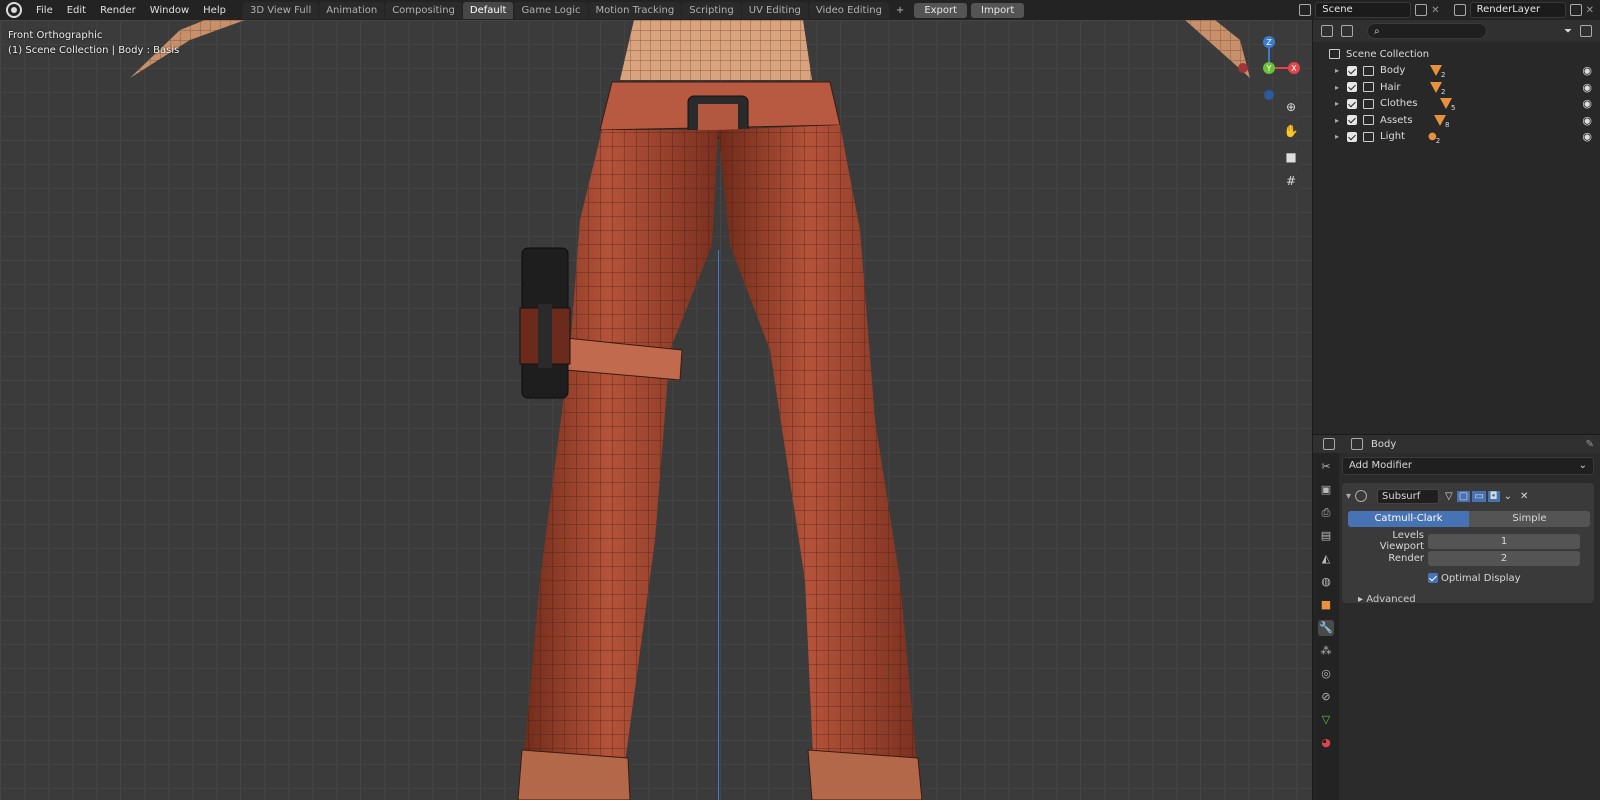  What do you see at coordinates (1464, 104) in the screenshot?
I see `outliner-row-clothes: ▸ Clothes 5 ◉` at bounding box center [1464, 104].